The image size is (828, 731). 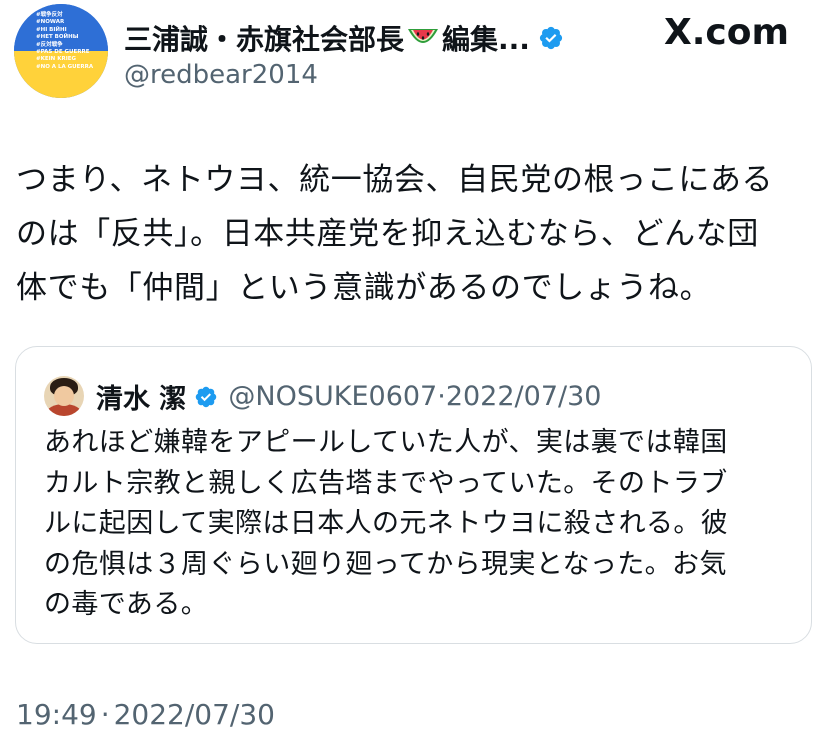 I want to click on tweet-timestamp: 19:49 · 2022/07/30, so click(x=145, y=714).